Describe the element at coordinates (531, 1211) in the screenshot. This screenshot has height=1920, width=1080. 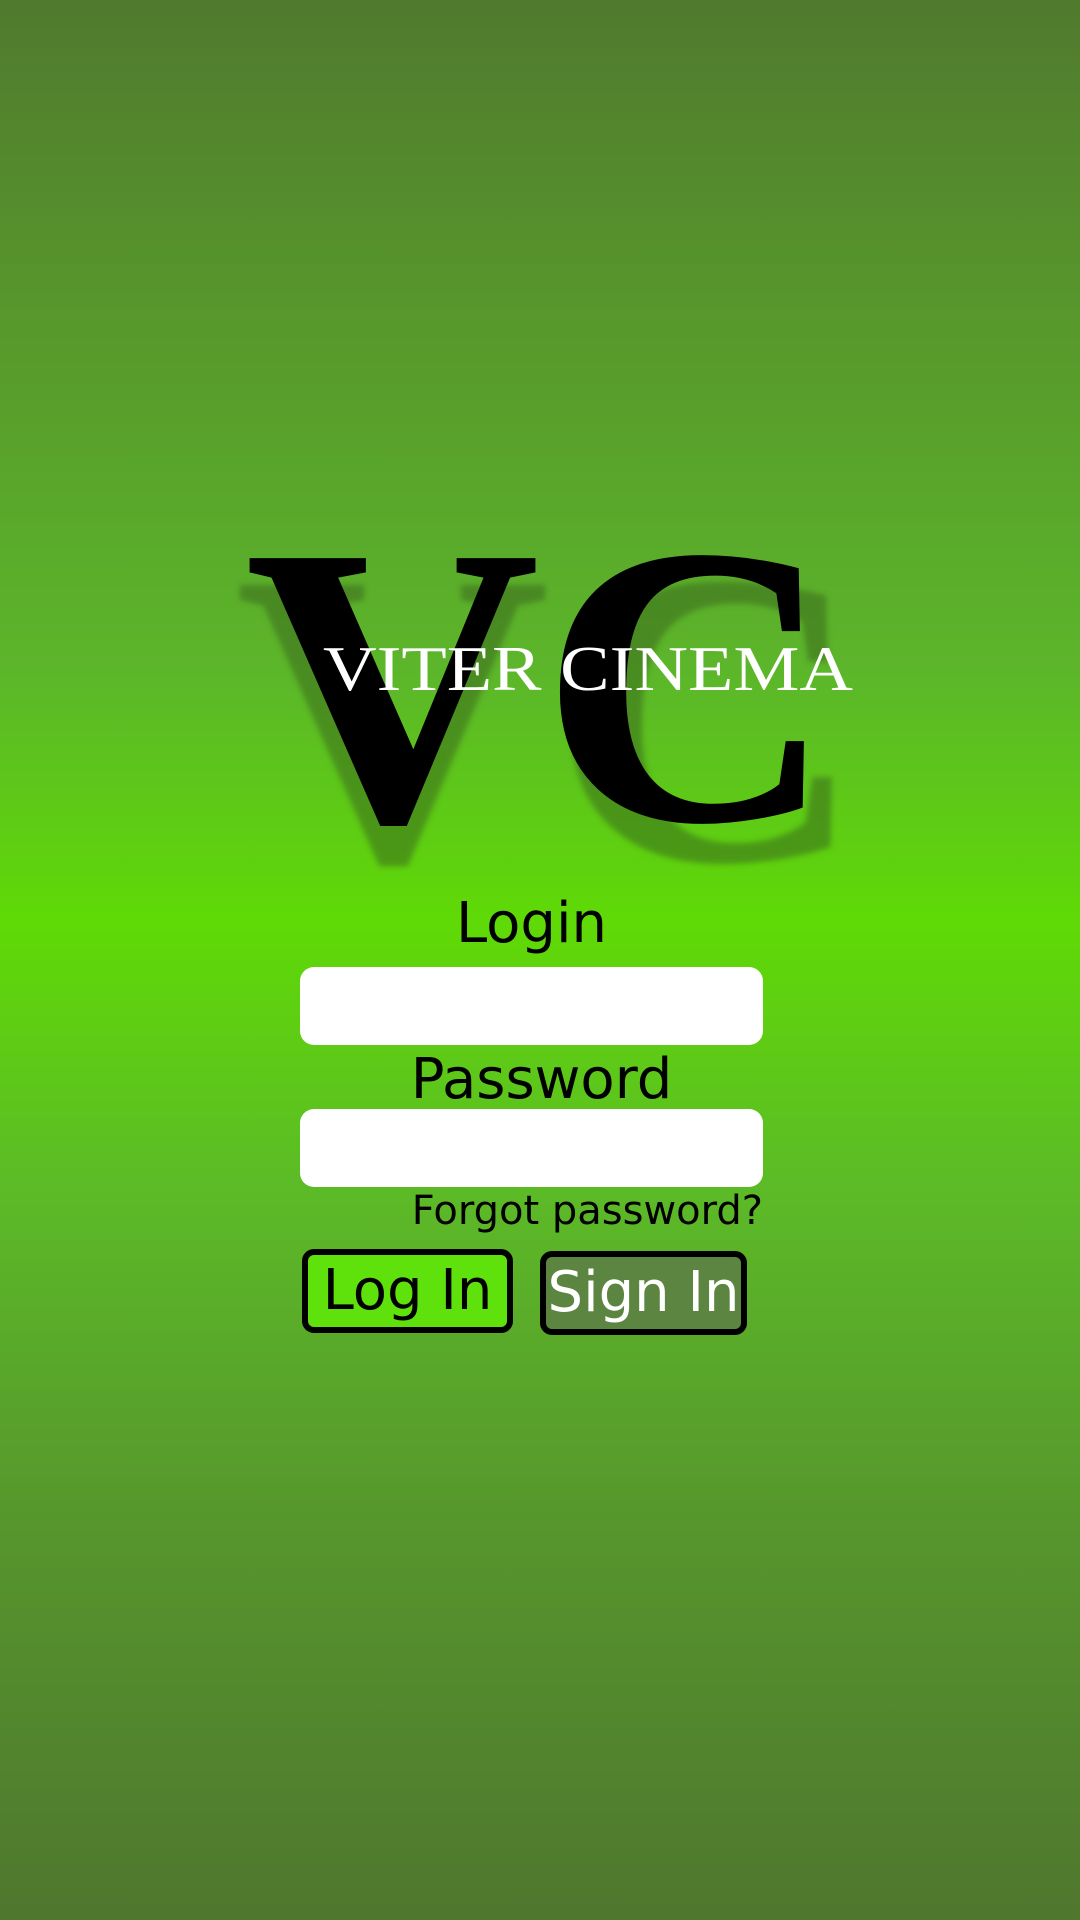
I see `forgot-password-link: Forgot password?` at that location.